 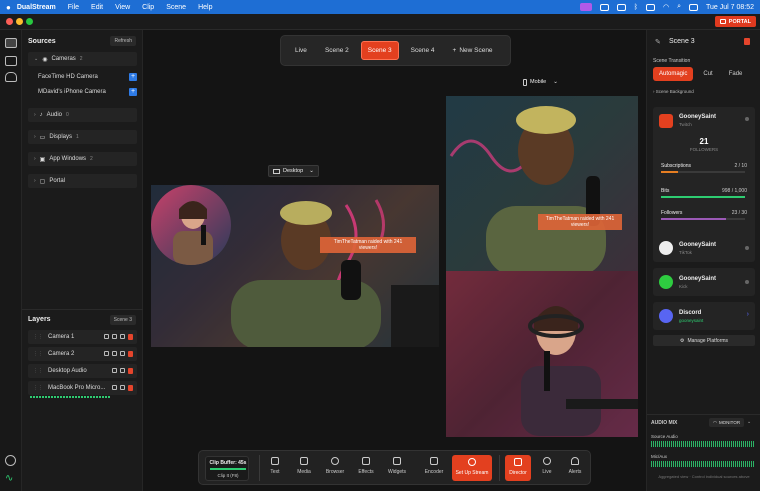 I want to click on battery-icon, so click(x=650, y=7).